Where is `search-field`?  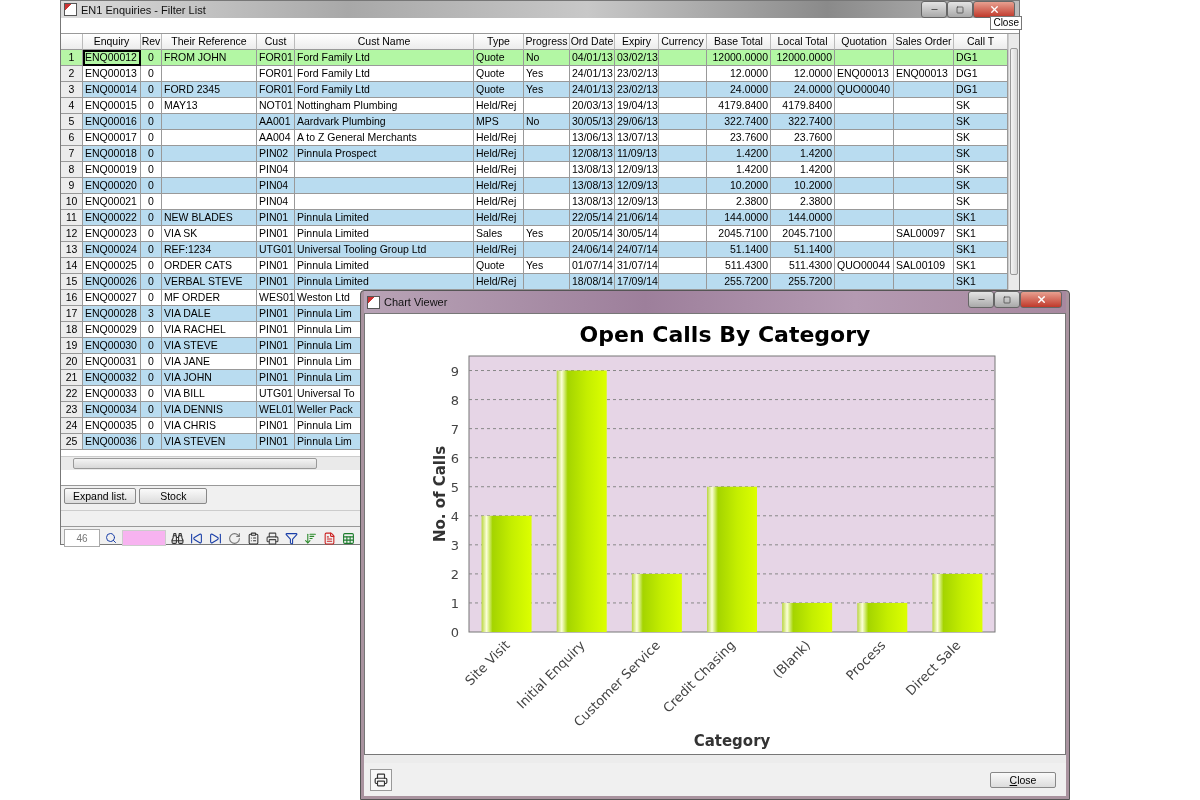 search-field is located at coordinates (144, 538).